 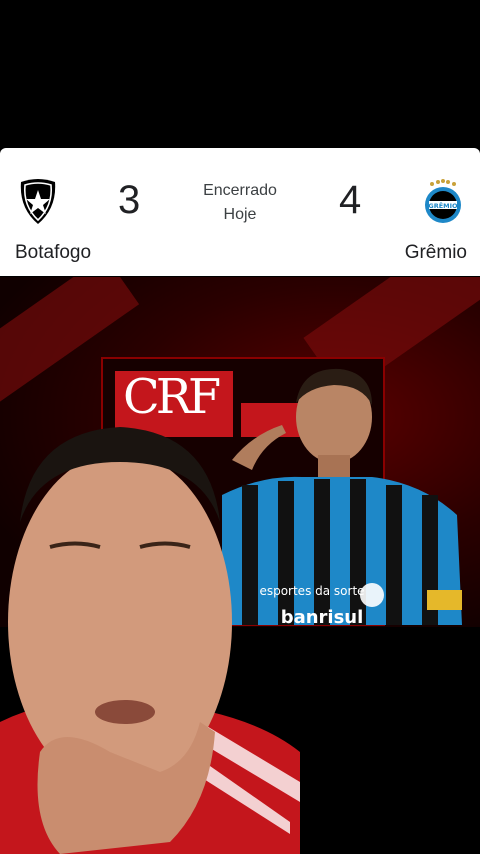 I want to click on gremio-crest-icon: GRÊMIO, so click(x=443, y=203).